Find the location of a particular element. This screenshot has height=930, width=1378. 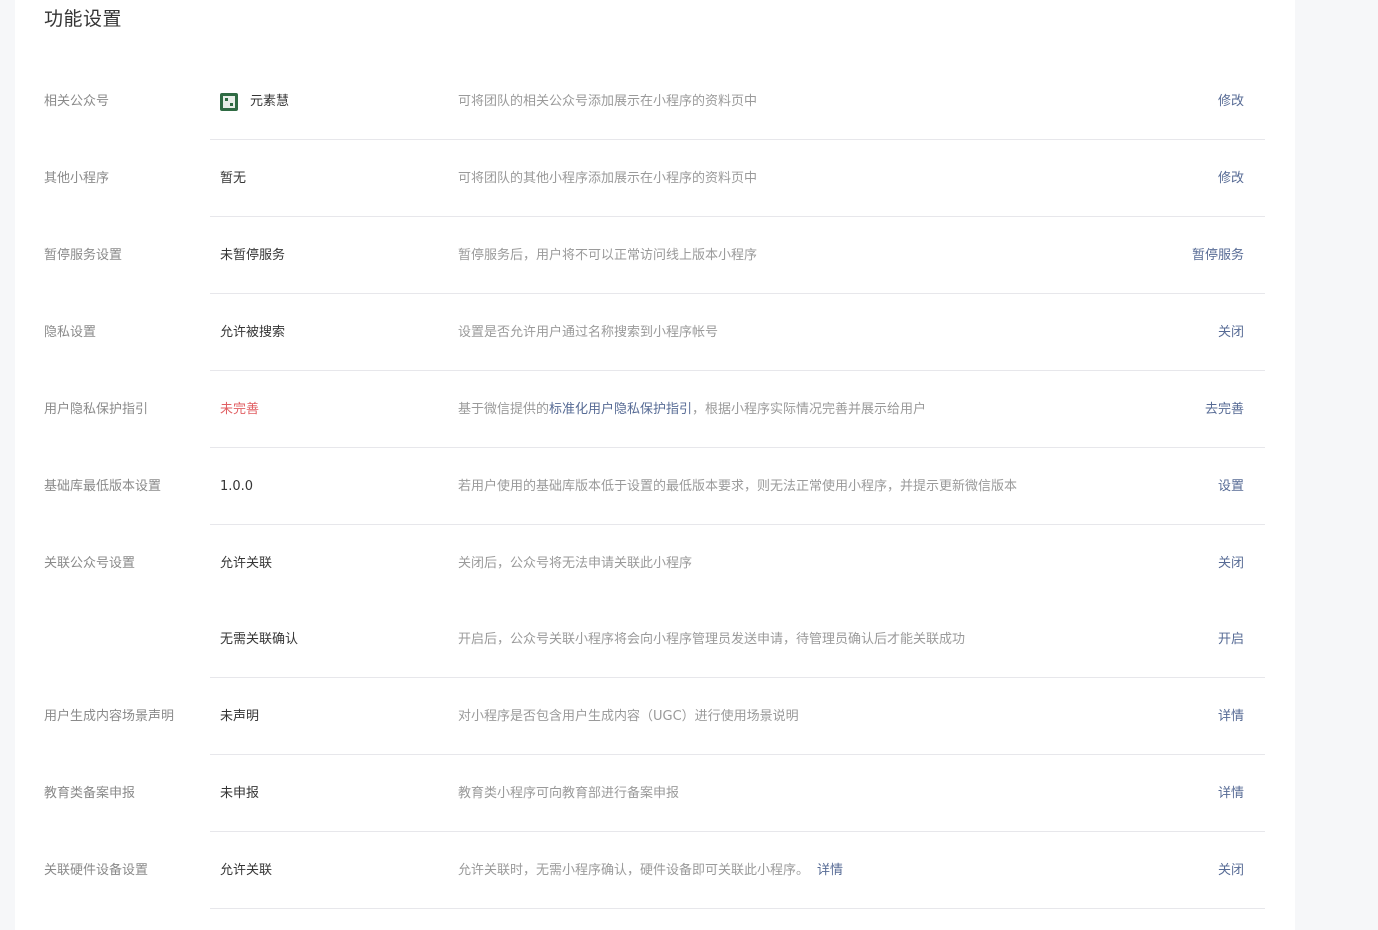

privacy-guide-standard-link: 标准化用户隐私保护指引 is located at coordinates (620, 409).